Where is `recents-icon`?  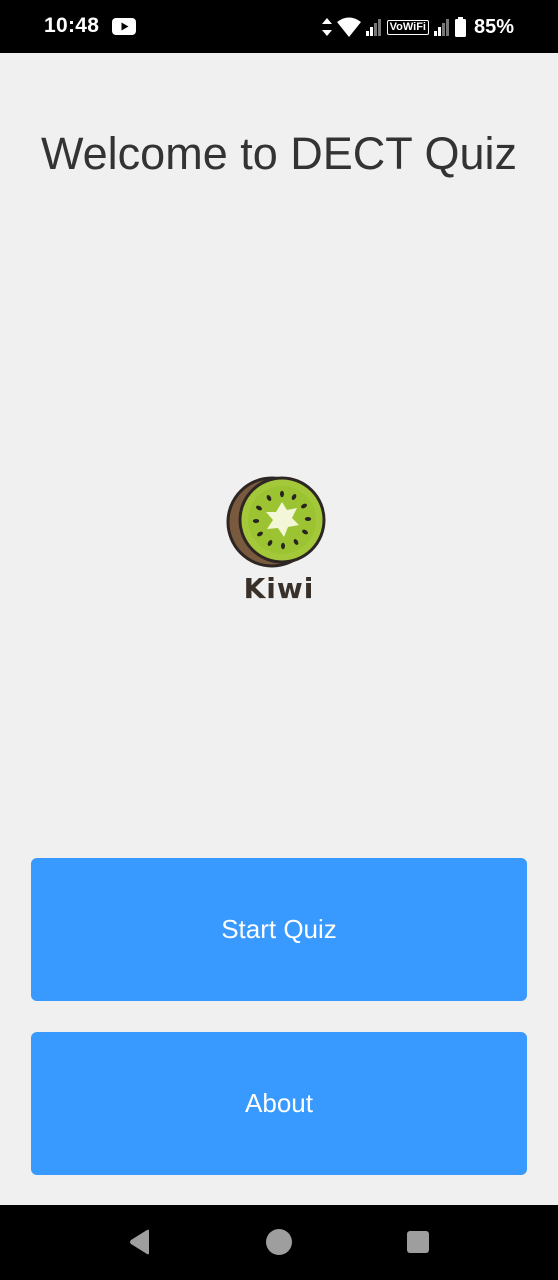 recents-icon is located at coordinates (418, 1242).